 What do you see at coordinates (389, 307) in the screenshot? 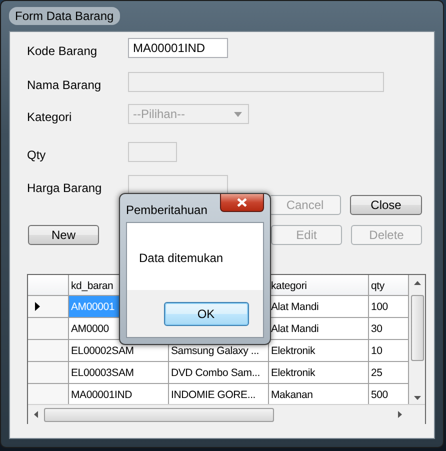
I see `table-cell: 100` at bounding box center [389, 307].